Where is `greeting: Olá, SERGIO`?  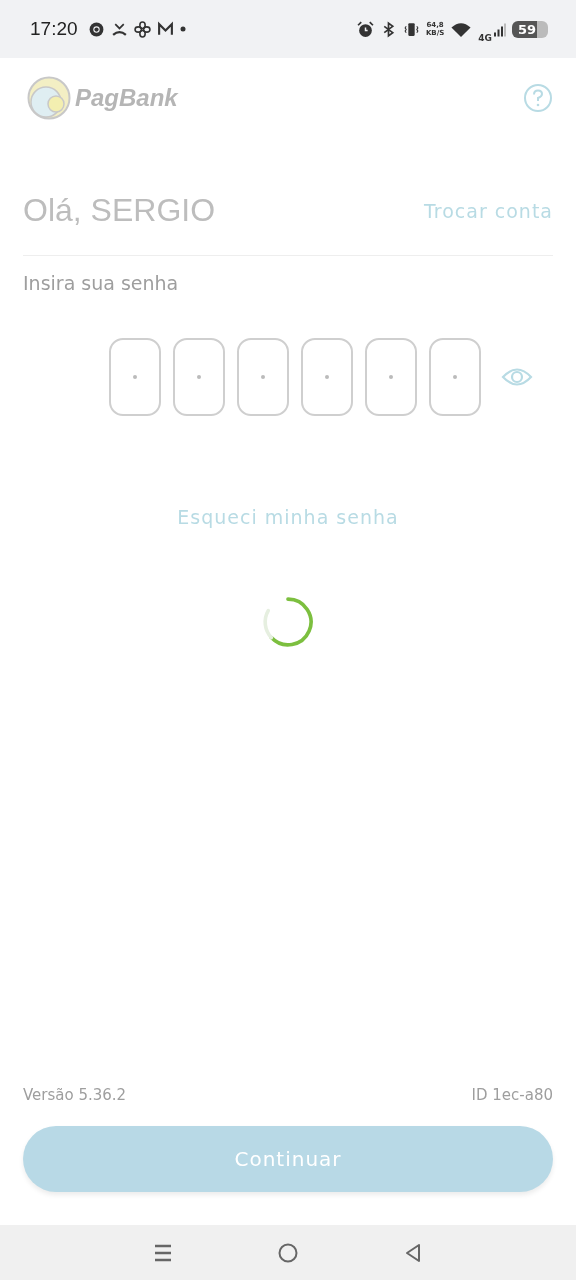
greeting: Olá, SERGIO is located at coordinates (119, 210).